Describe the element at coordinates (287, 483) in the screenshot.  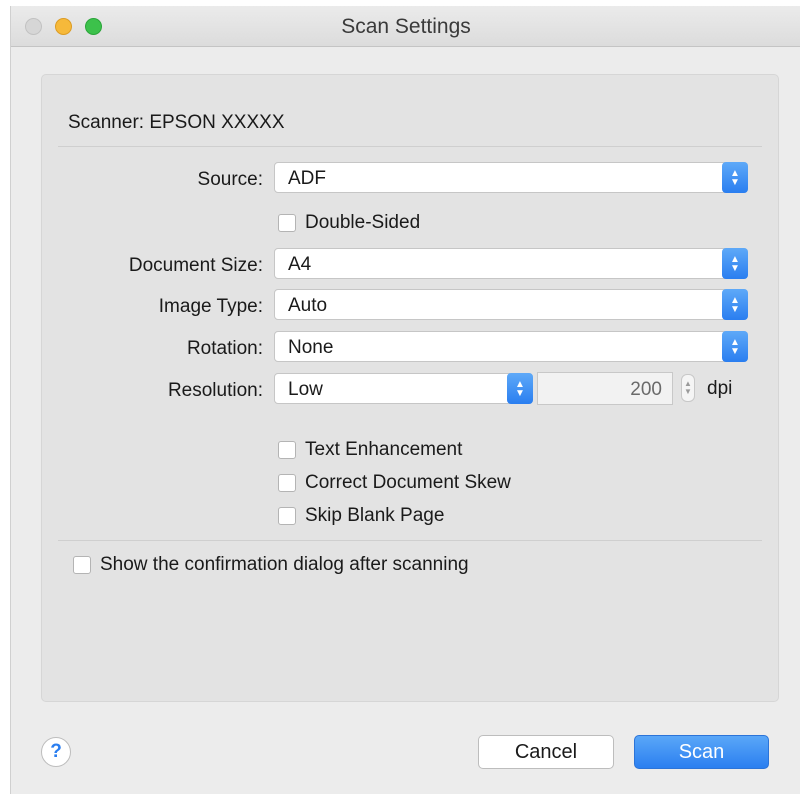
I see `correct-skew-checkbox` at that location.